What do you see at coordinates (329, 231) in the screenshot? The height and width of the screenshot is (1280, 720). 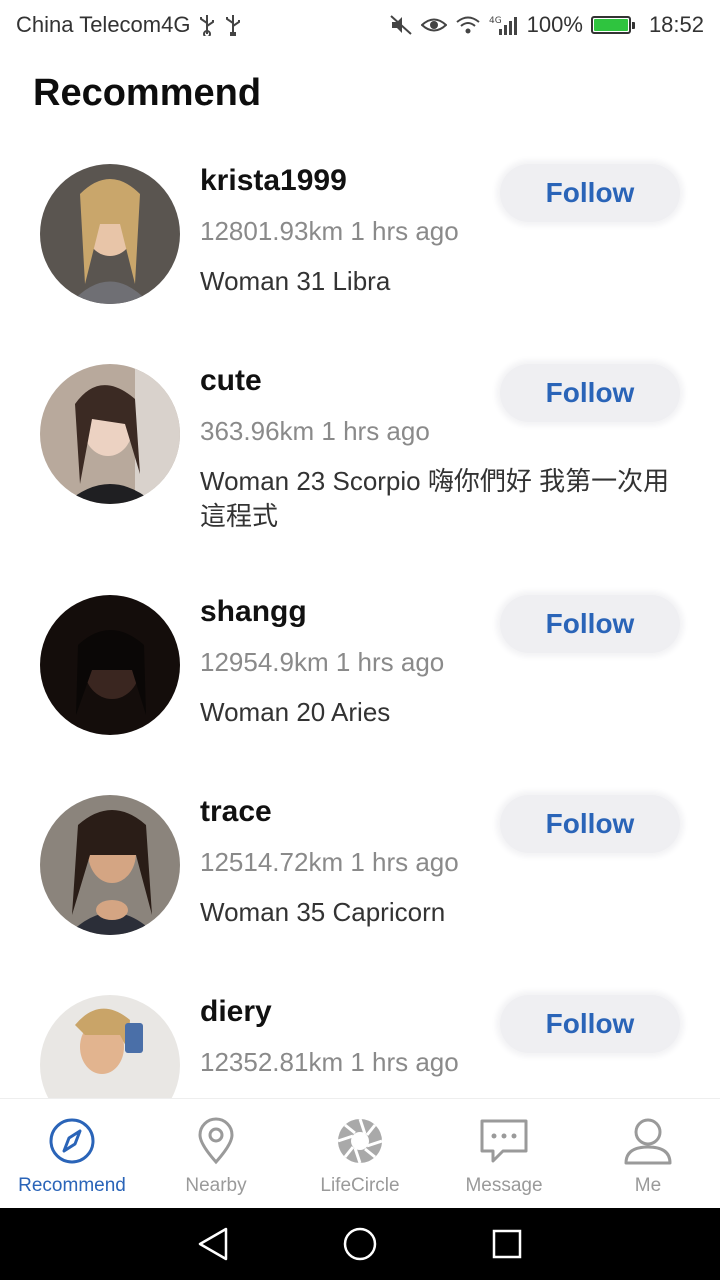 I see `user-meta: 12801.93km 1 hrs ago` at bounding box center [329, 231].